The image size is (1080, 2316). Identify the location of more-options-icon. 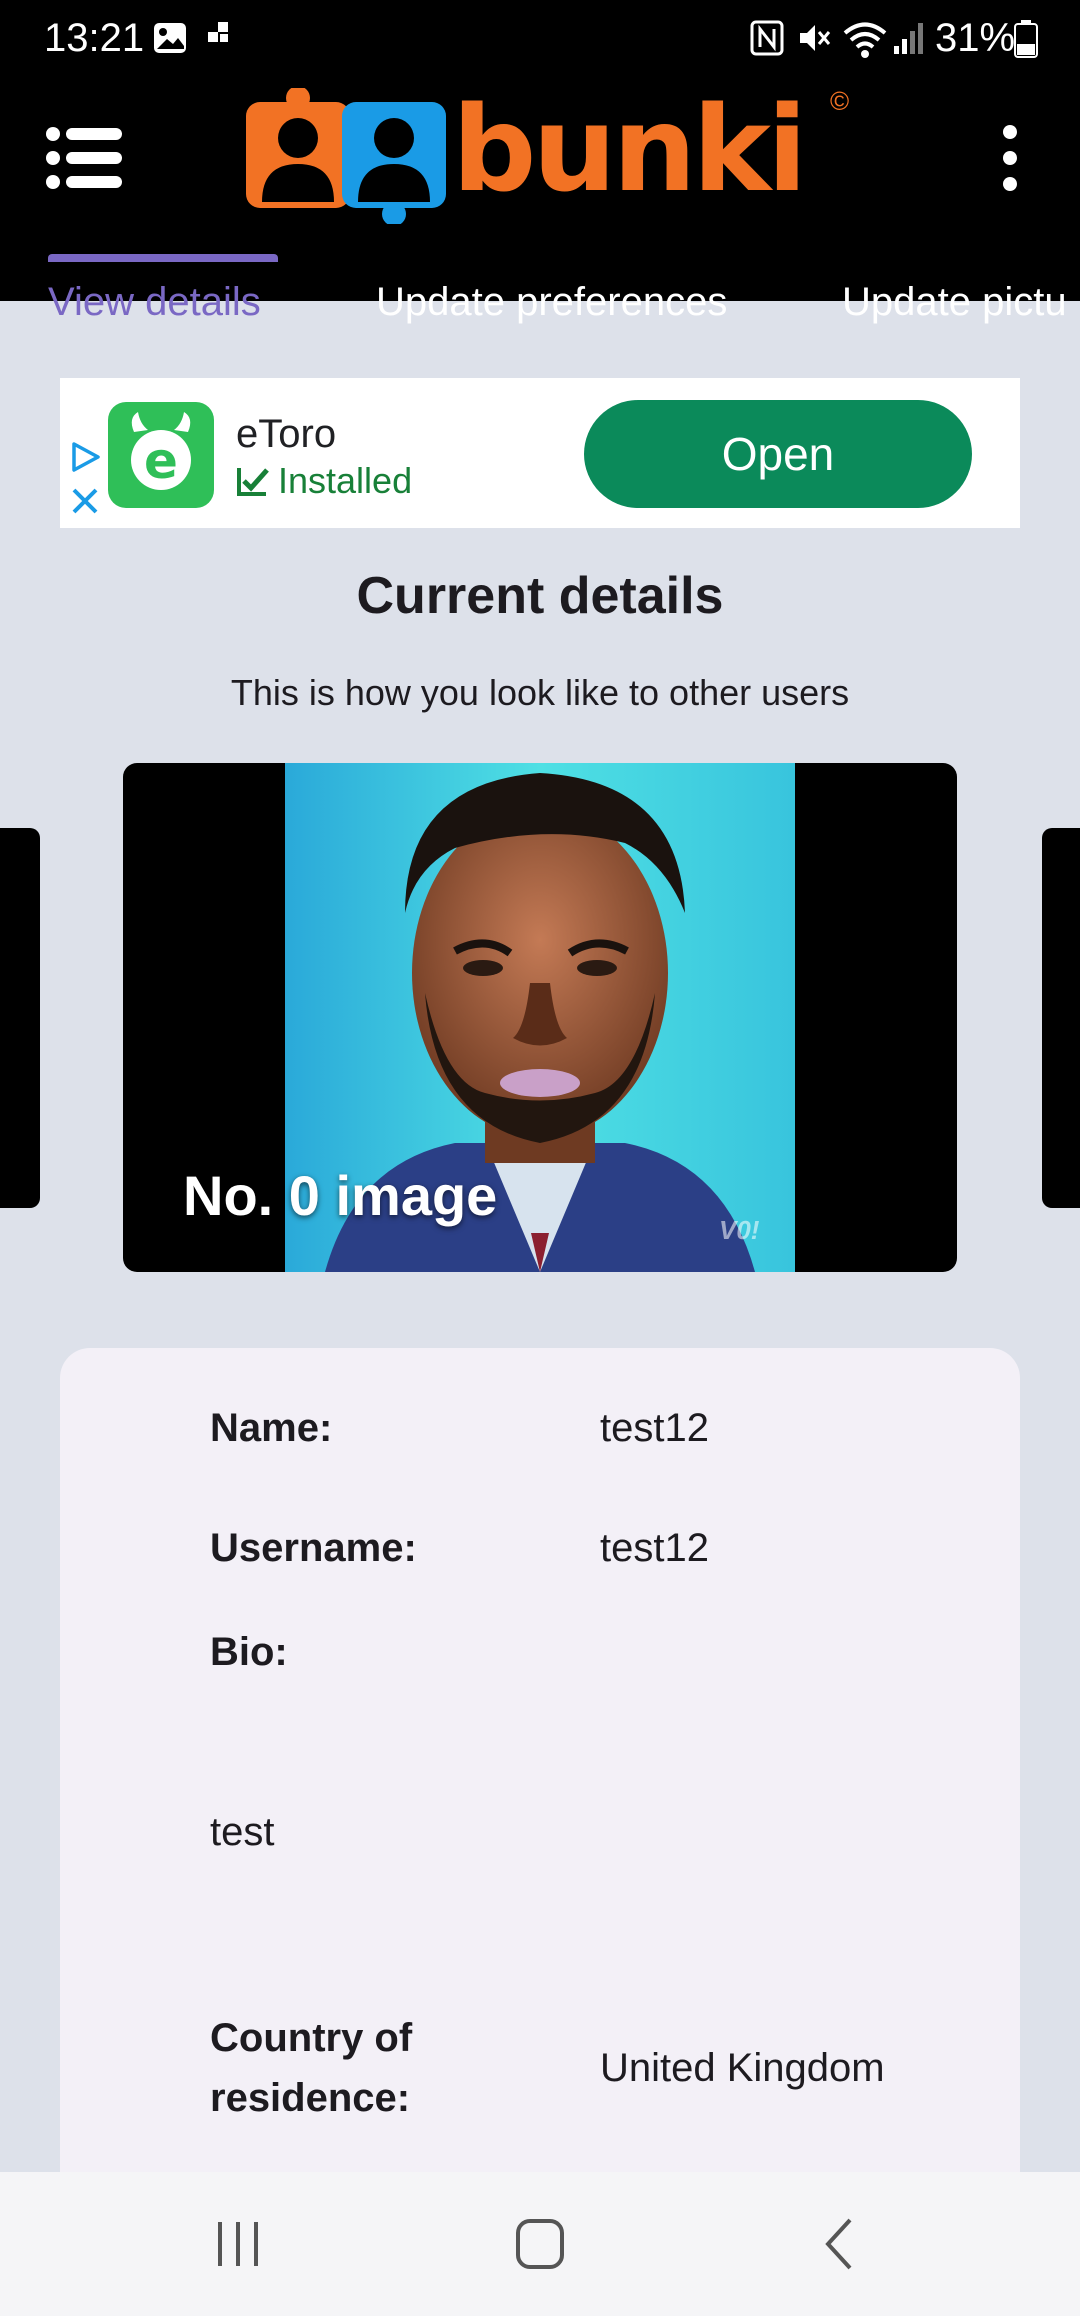
(1010, 163).